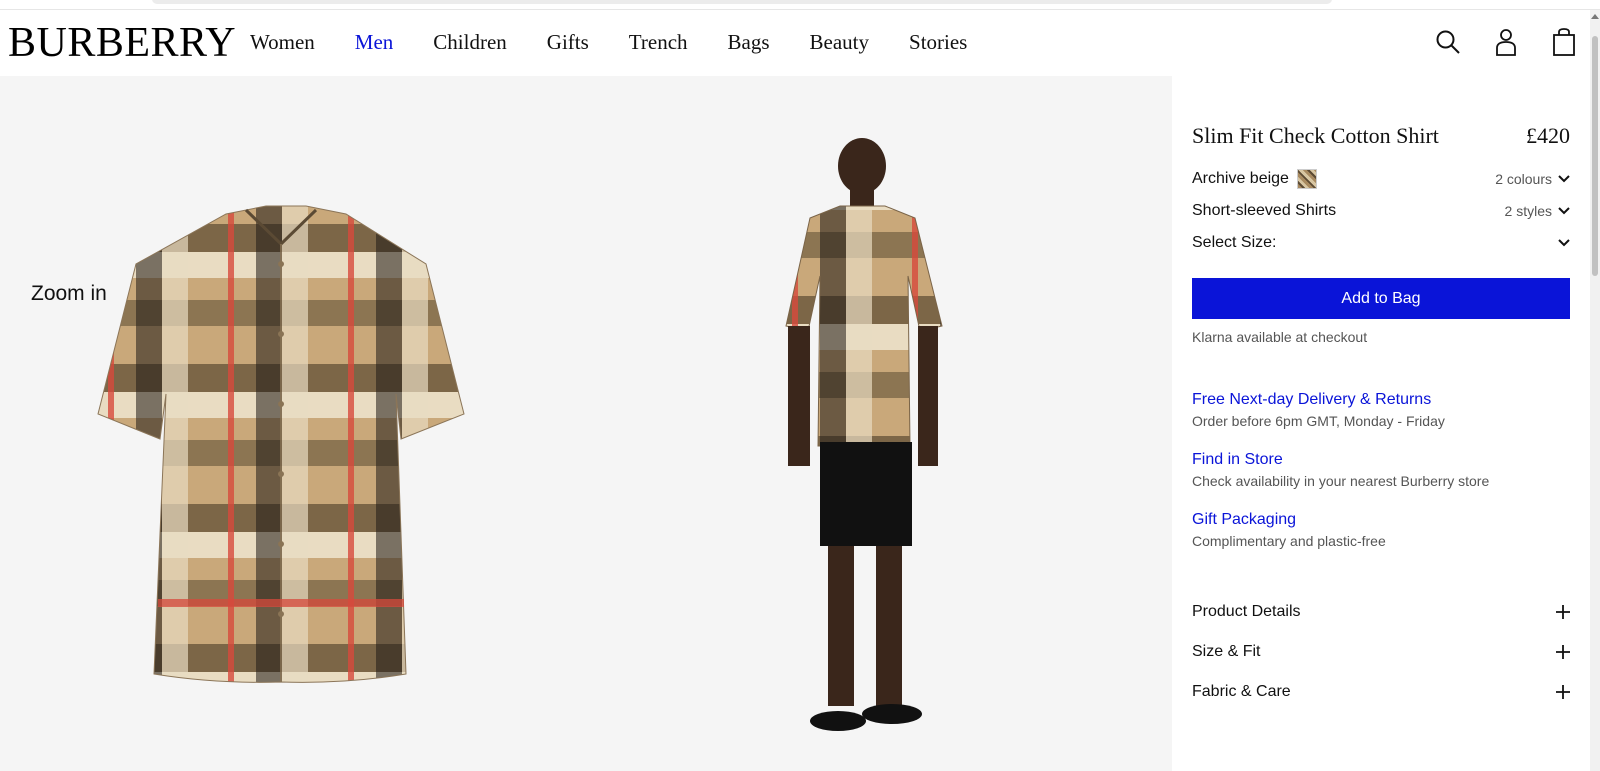 This screenshot has width=1600, height=771. What do you see at coordinates (870, 436) in the screenshot?
I see `model-product-image` at bounding box center [870, 436].